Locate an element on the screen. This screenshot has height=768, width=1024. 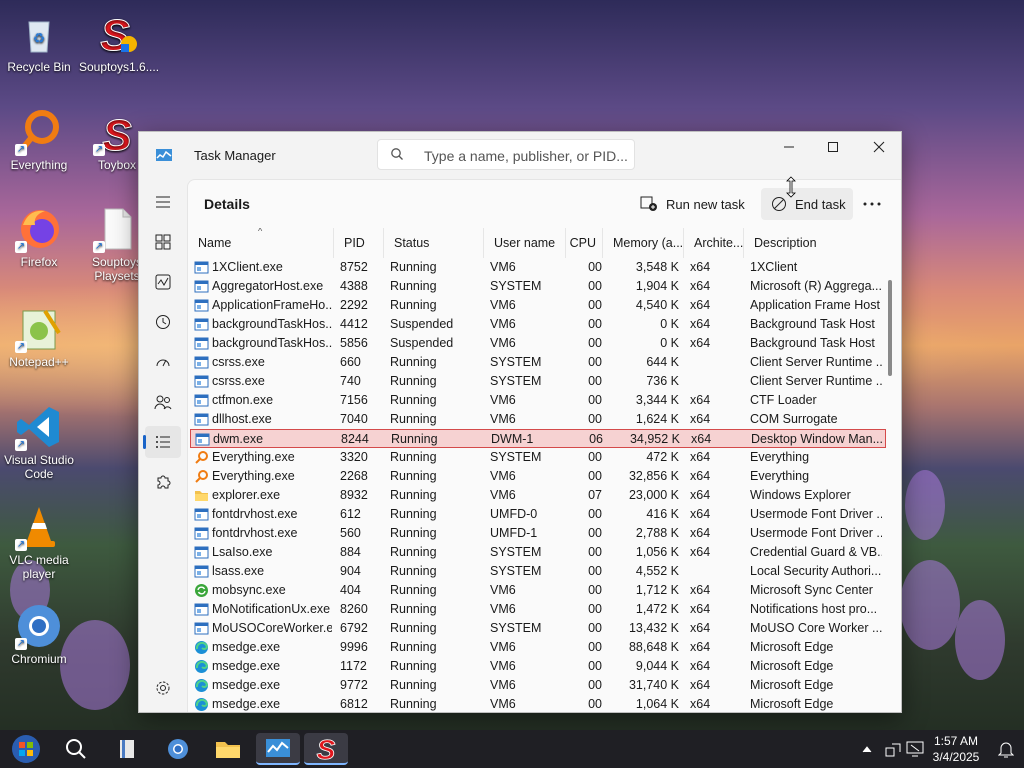
cell-arch: x64 is located at coordinates (700, 286).